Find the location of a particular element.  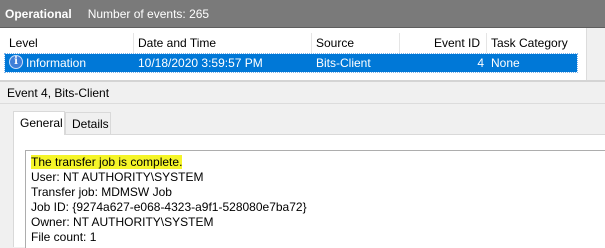

log-name: Operational is located at coordinates (38, 13).